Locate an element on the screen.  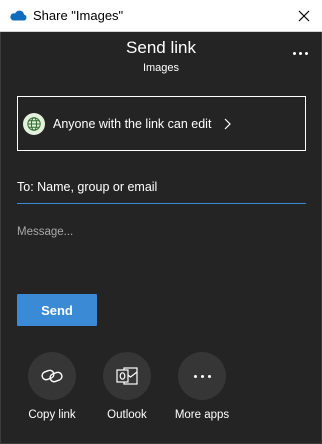
outlook-button: Outlook is located at coordinates (127, 392).